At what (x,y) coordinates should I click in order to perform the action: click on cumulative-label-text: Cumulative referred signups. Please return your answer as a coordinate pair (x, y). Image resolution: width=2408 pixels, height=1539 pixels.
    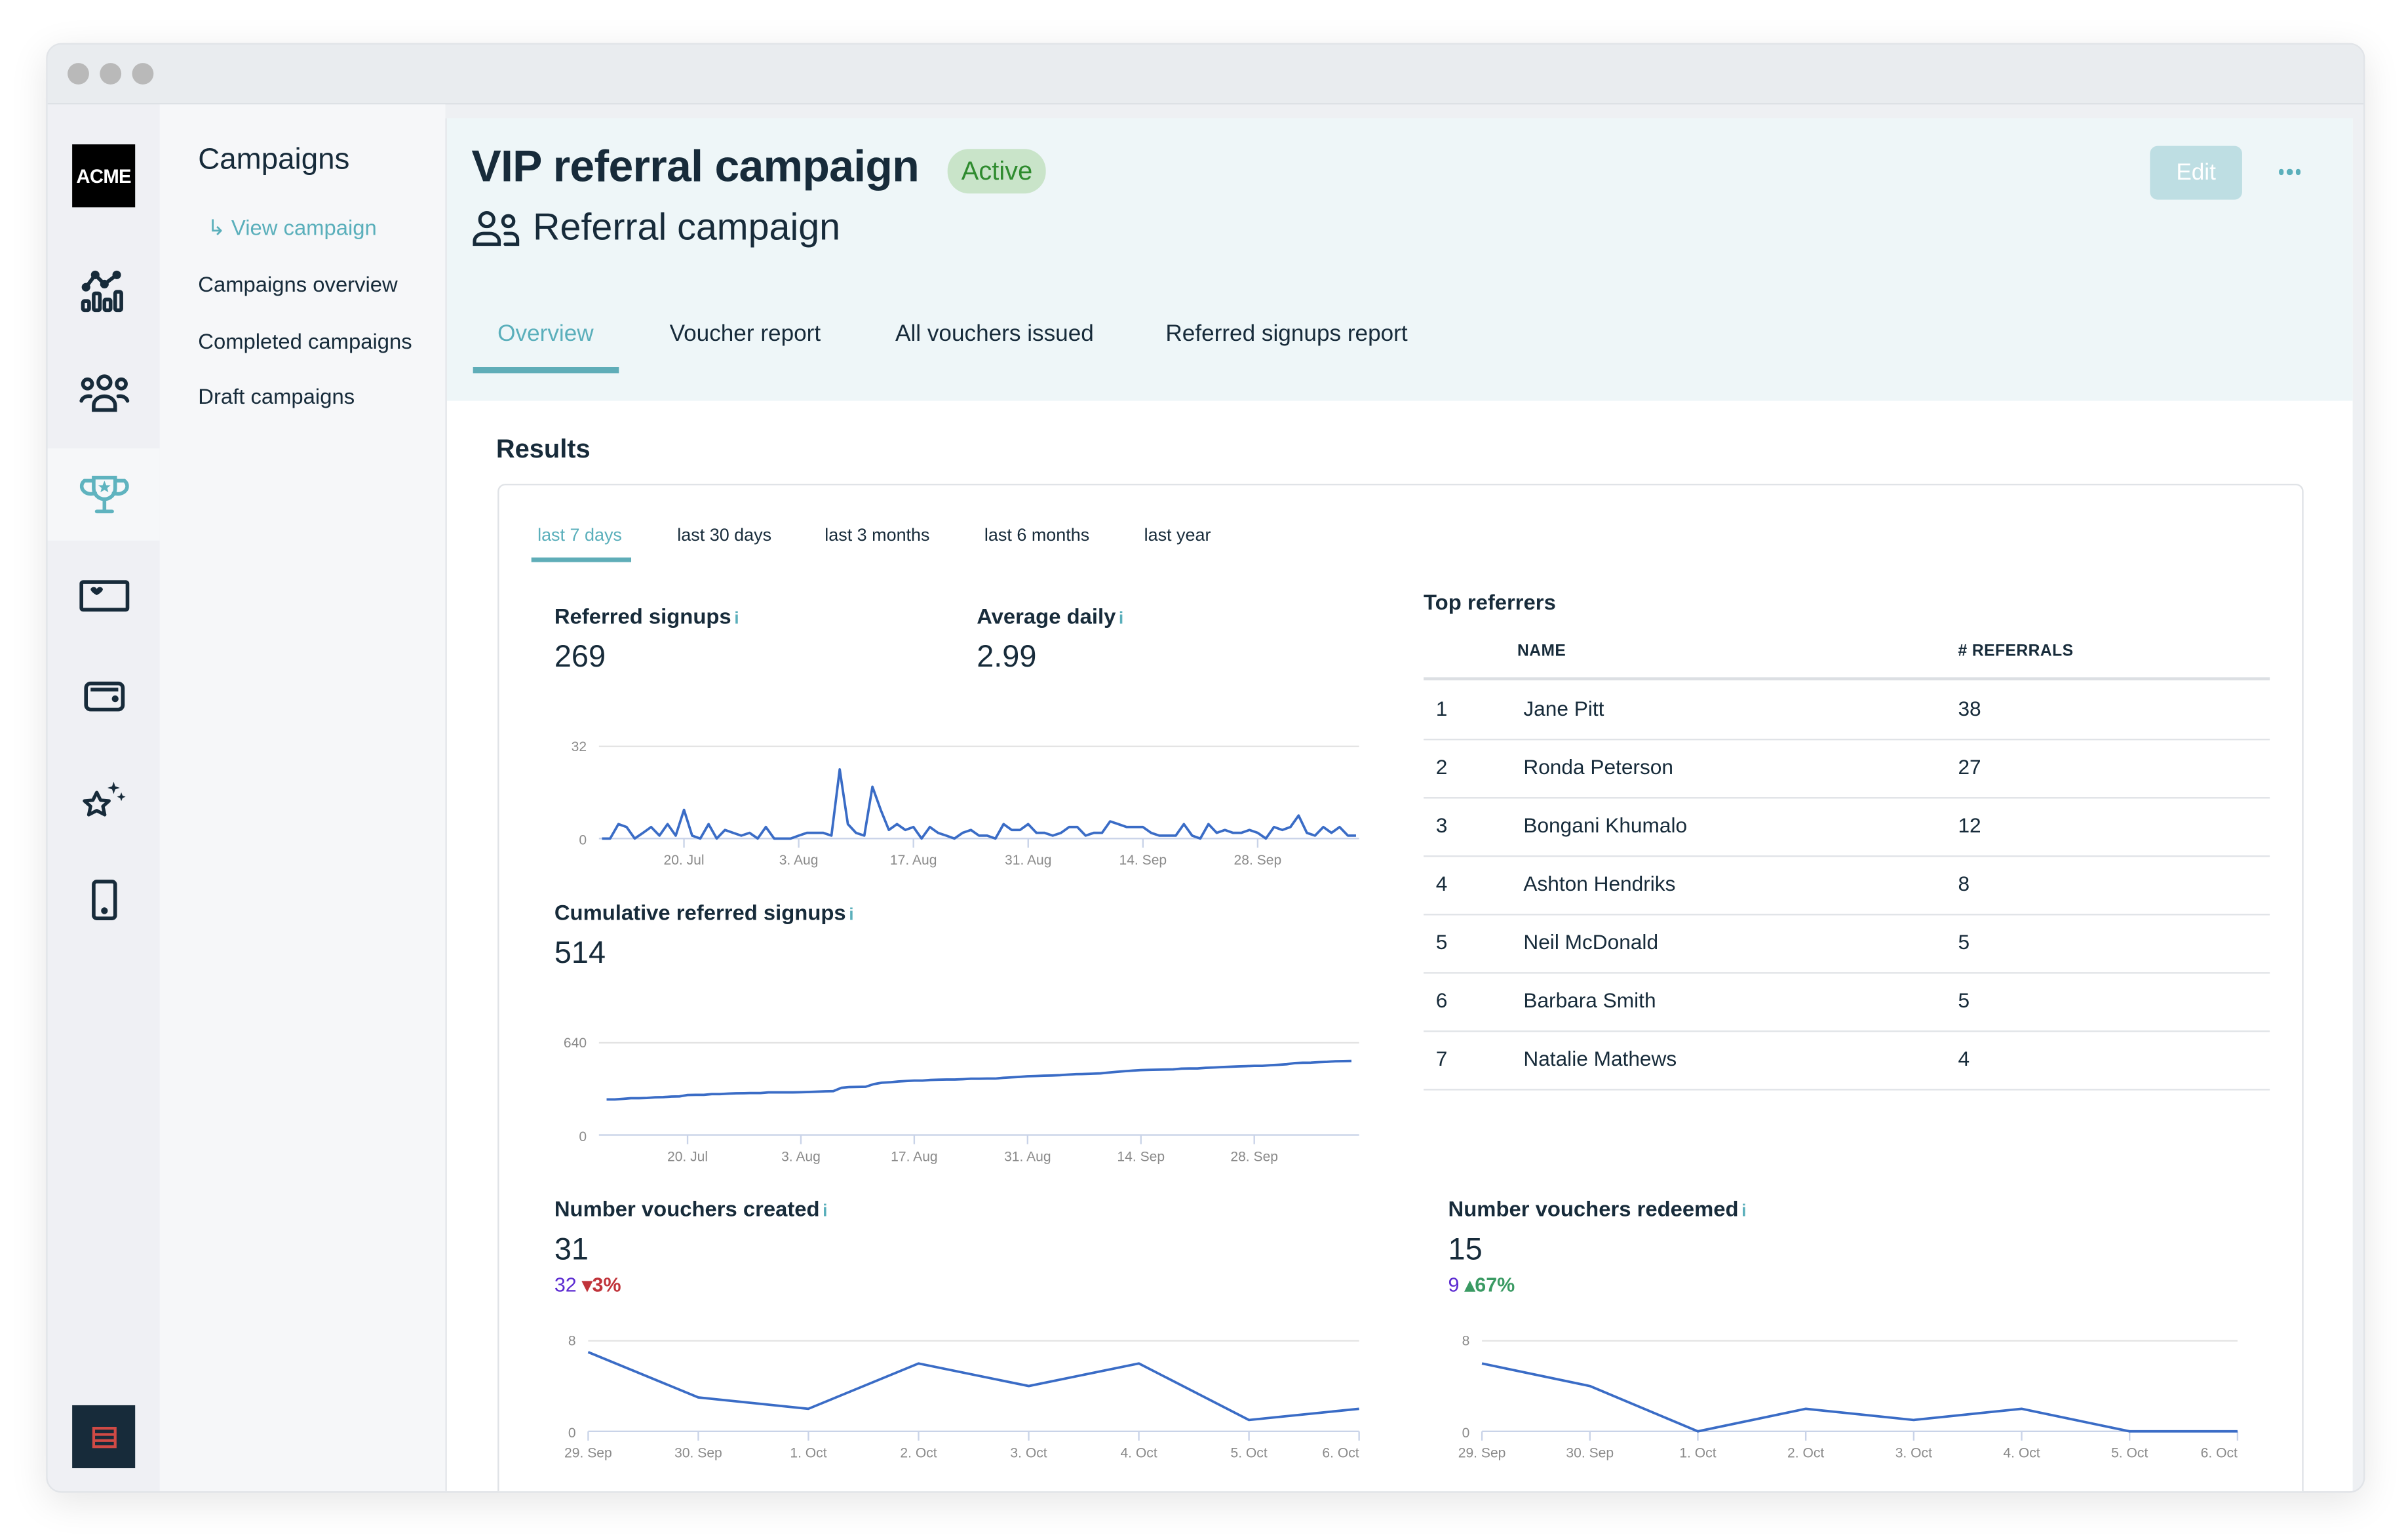
    Looking at the image, I should click on (700, 912).